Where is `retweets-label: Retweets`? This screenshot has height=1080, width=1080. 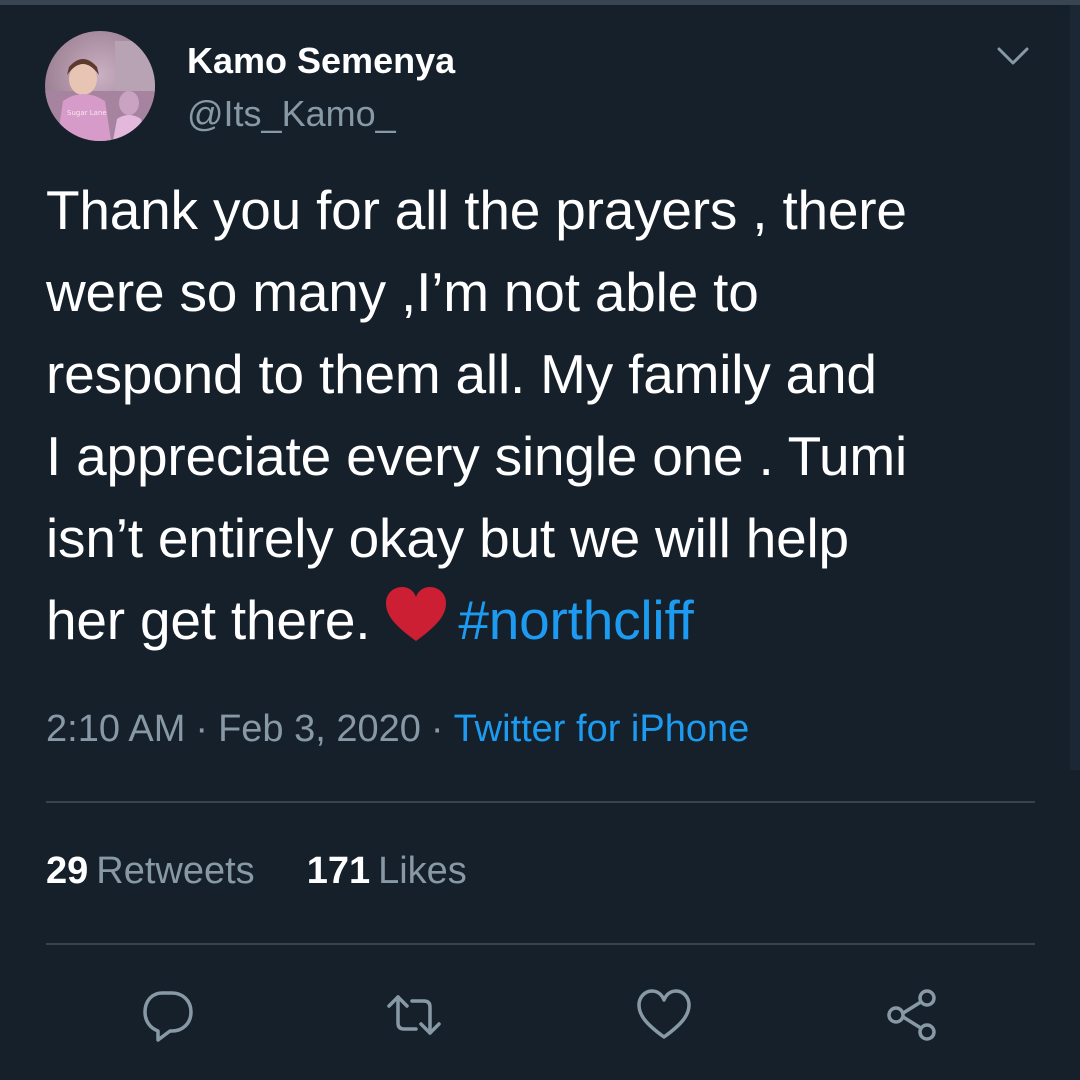 retweets-label: Retweets is located at coordinates (175, 871).